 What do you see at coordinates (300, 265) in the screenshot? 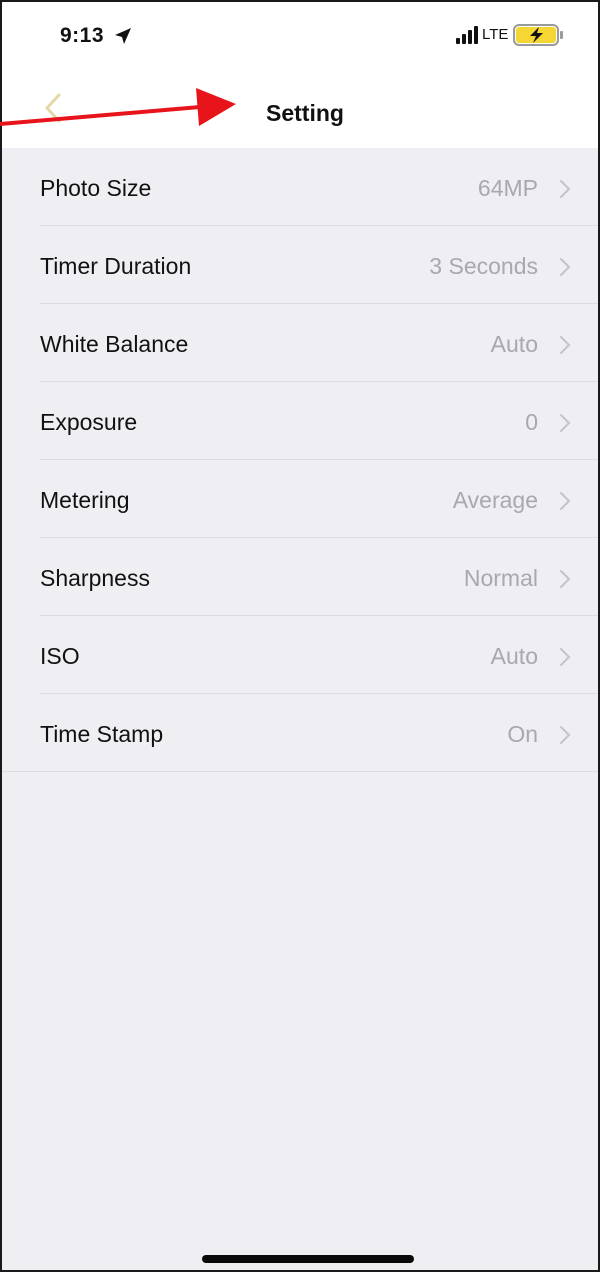
I see `settings-row-timer-duration: Timer Duration 3 Seconds` at bounding box center [300, 265].